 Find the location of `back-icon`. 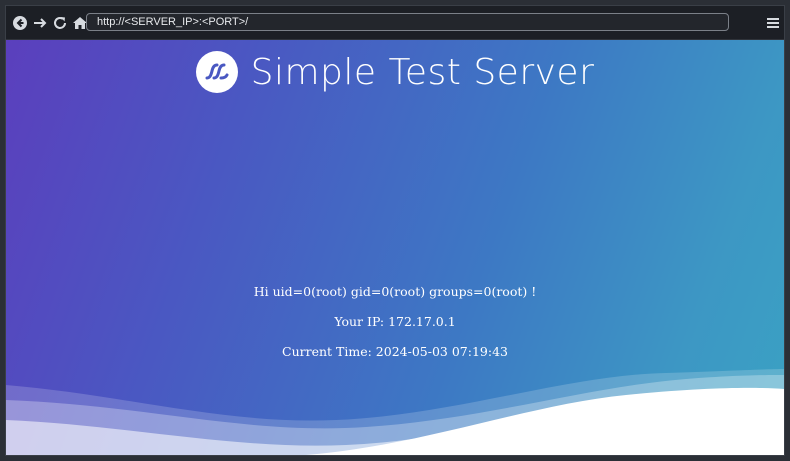

back-icon is located at coordinates (20, 23).